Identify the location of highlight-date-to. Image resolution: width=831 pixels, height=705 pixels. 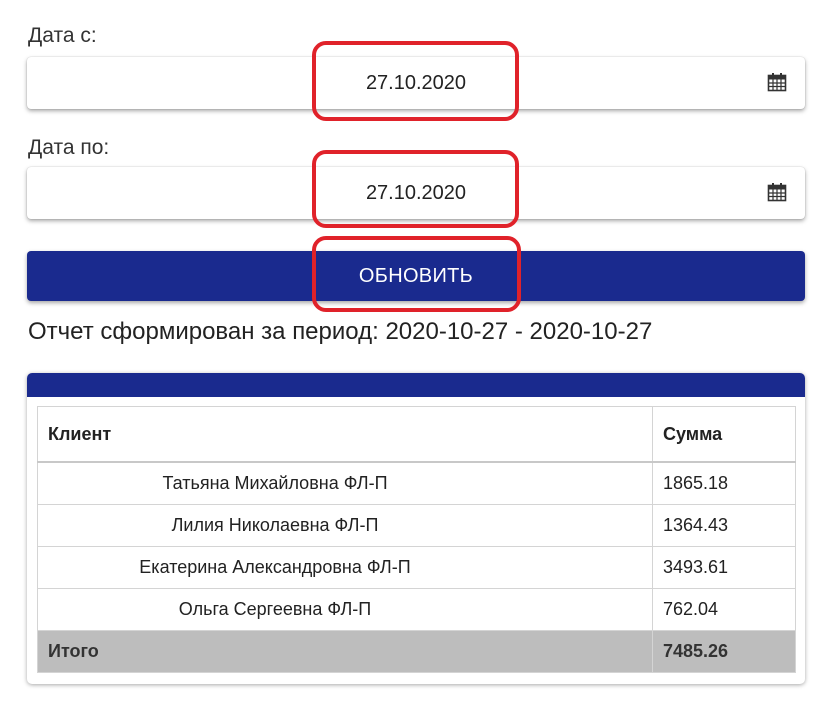
(415, 189).